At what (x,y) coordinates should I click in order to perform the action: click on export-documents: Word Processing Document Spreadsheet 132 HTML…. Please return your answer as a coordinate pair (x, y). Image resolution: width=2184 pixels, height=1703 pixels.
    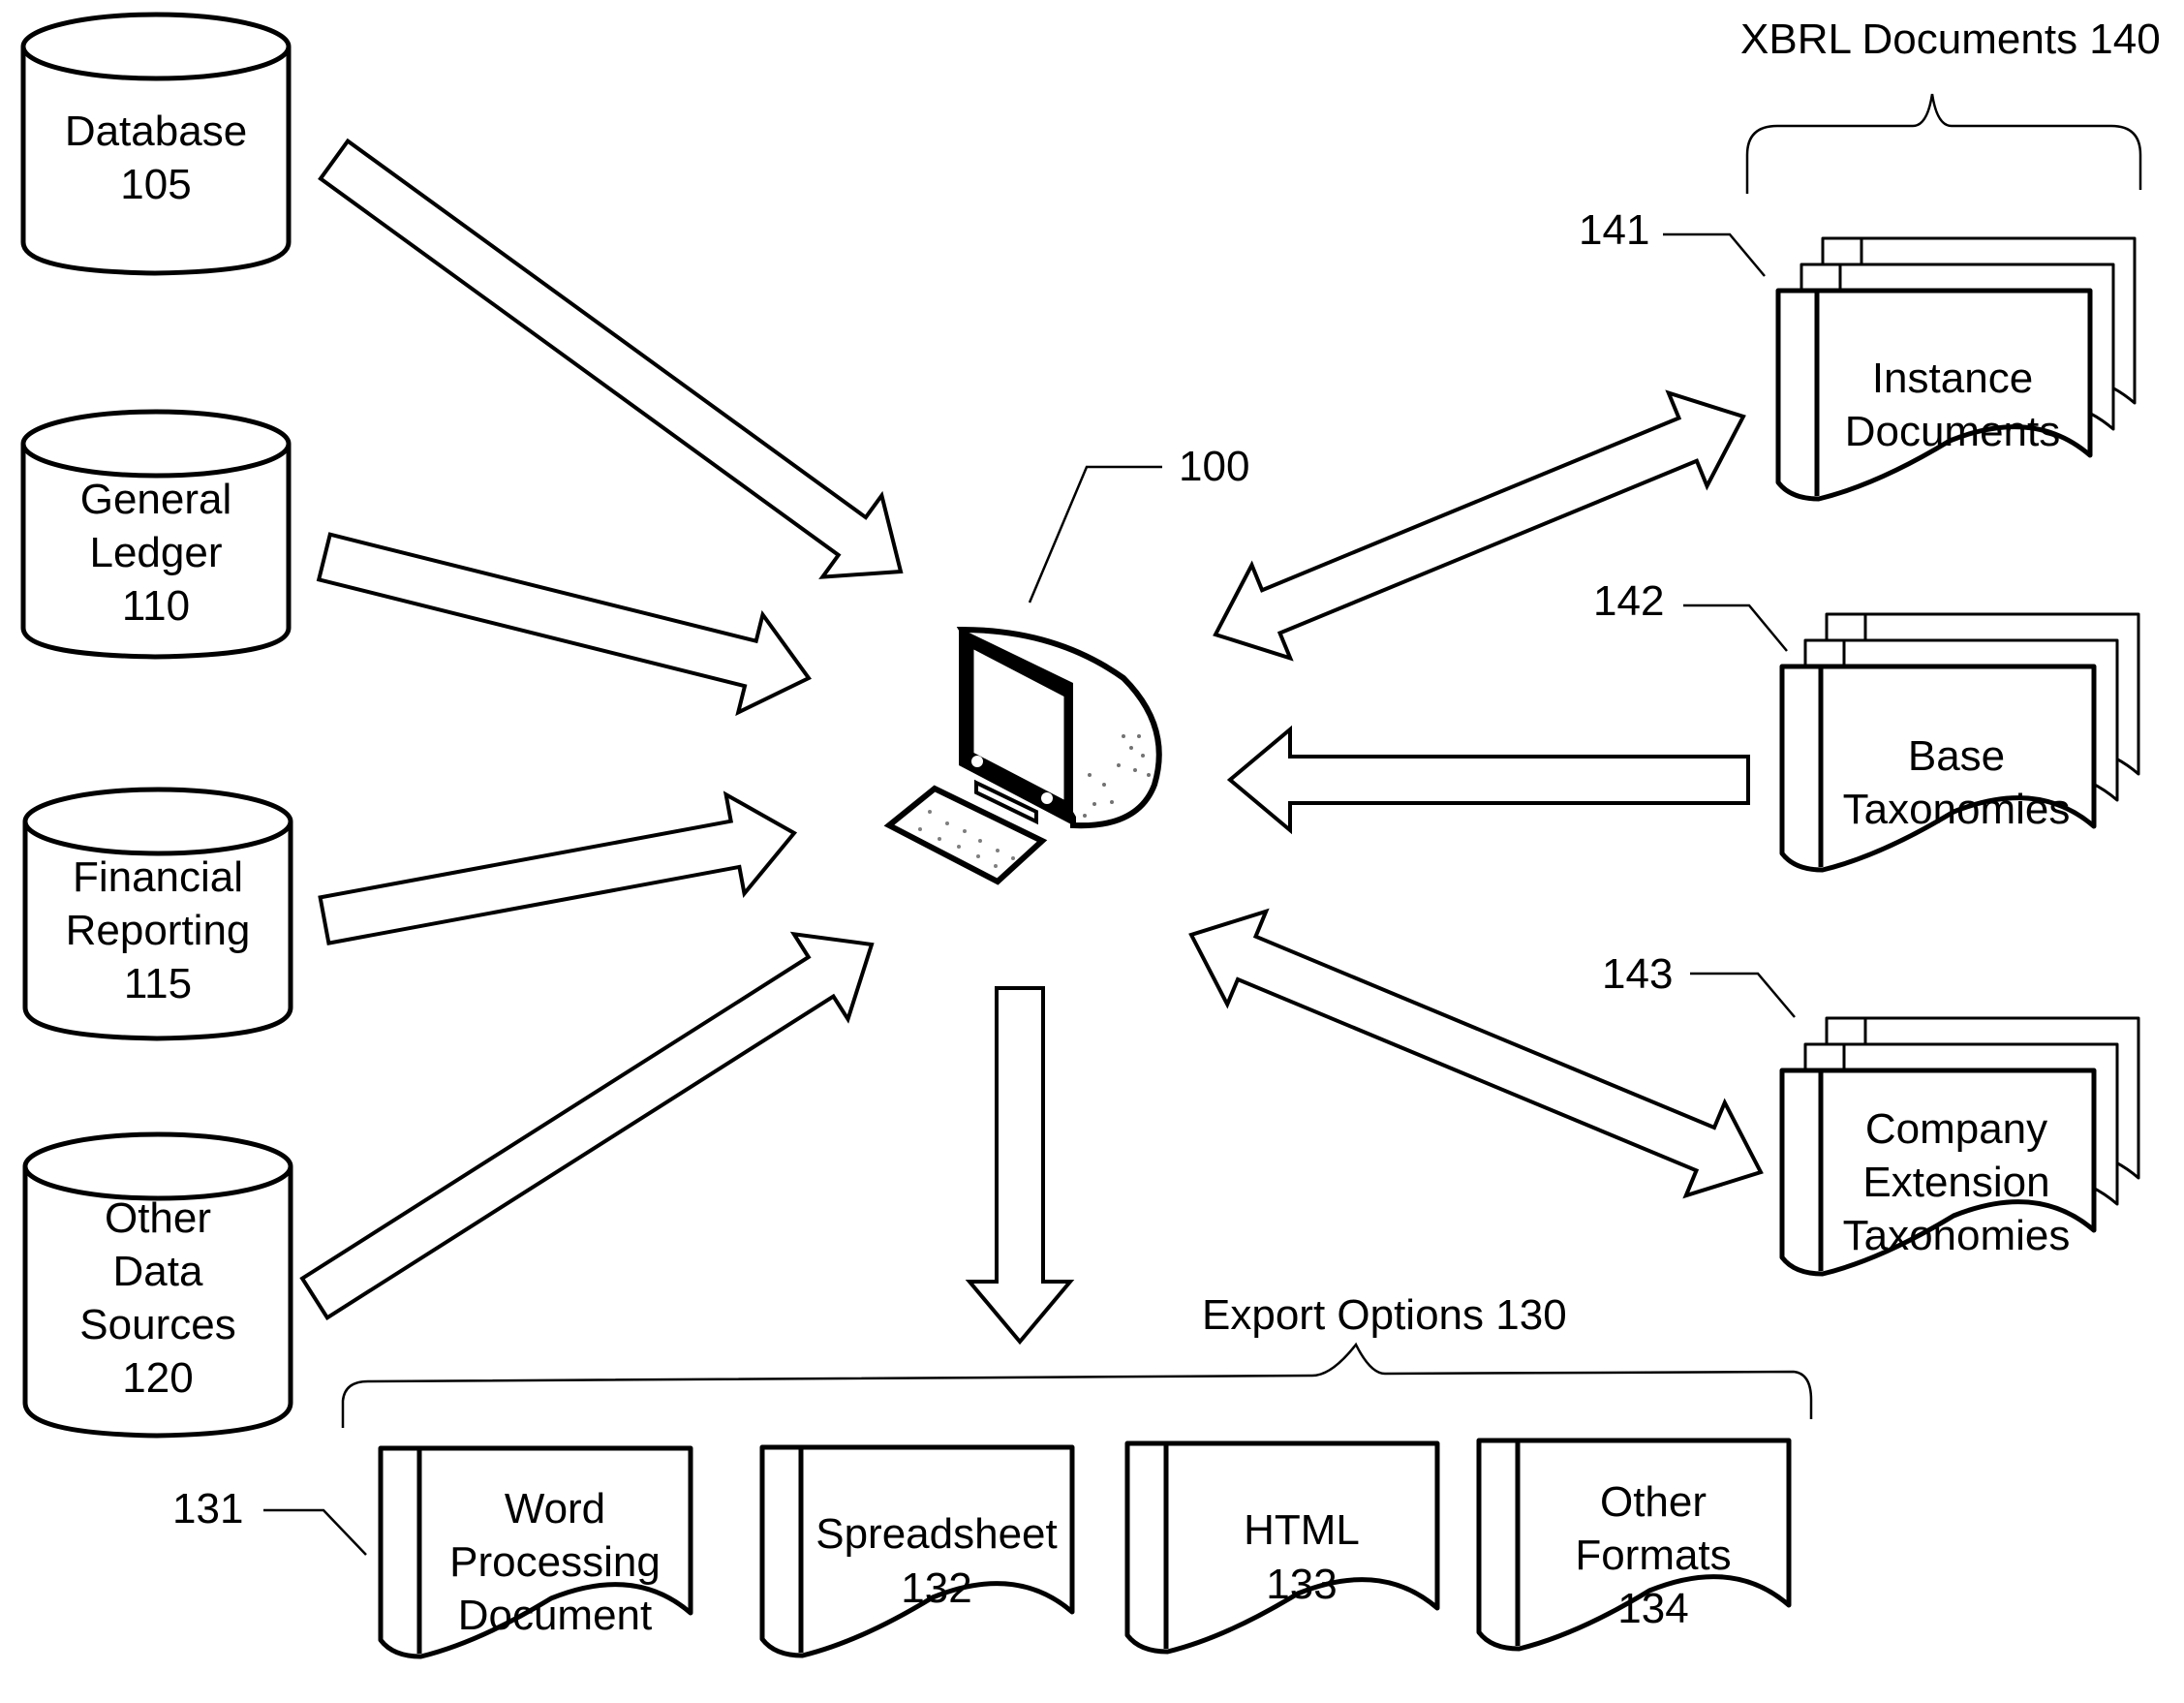
    Looking at the image, I should click on (1085, 1548).